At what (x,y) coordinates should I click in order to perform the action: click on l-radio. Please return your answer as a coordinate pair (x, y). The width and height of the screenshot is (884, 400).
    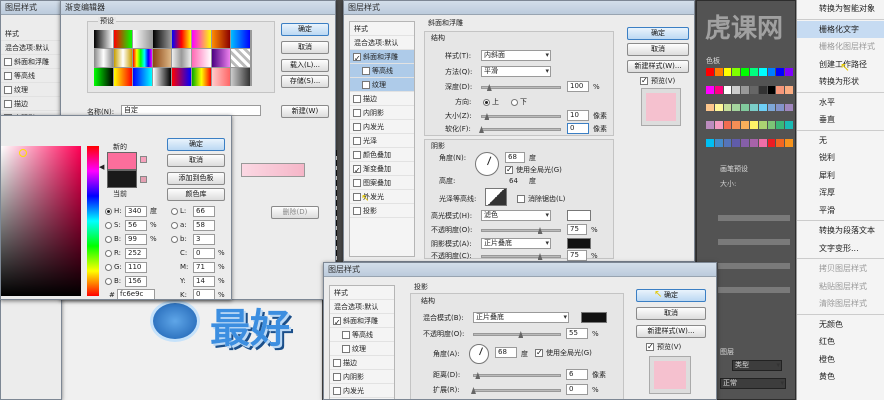
    Looking at the image, I should click on (174, 211).